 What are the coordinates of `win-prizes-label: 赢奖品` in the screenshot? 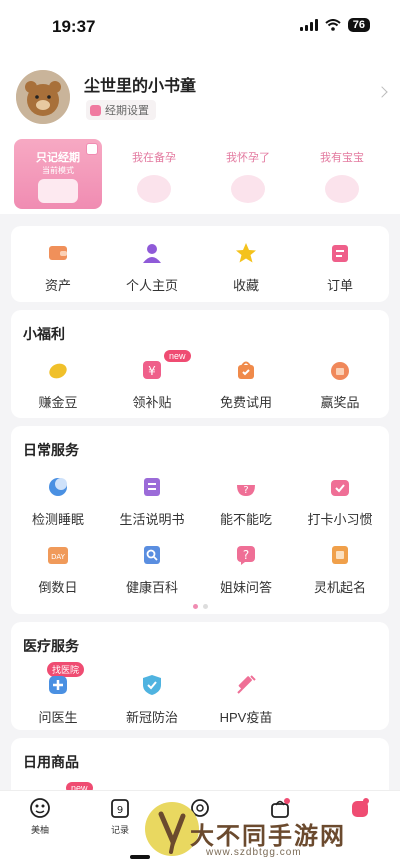 It's located at (340, 402).